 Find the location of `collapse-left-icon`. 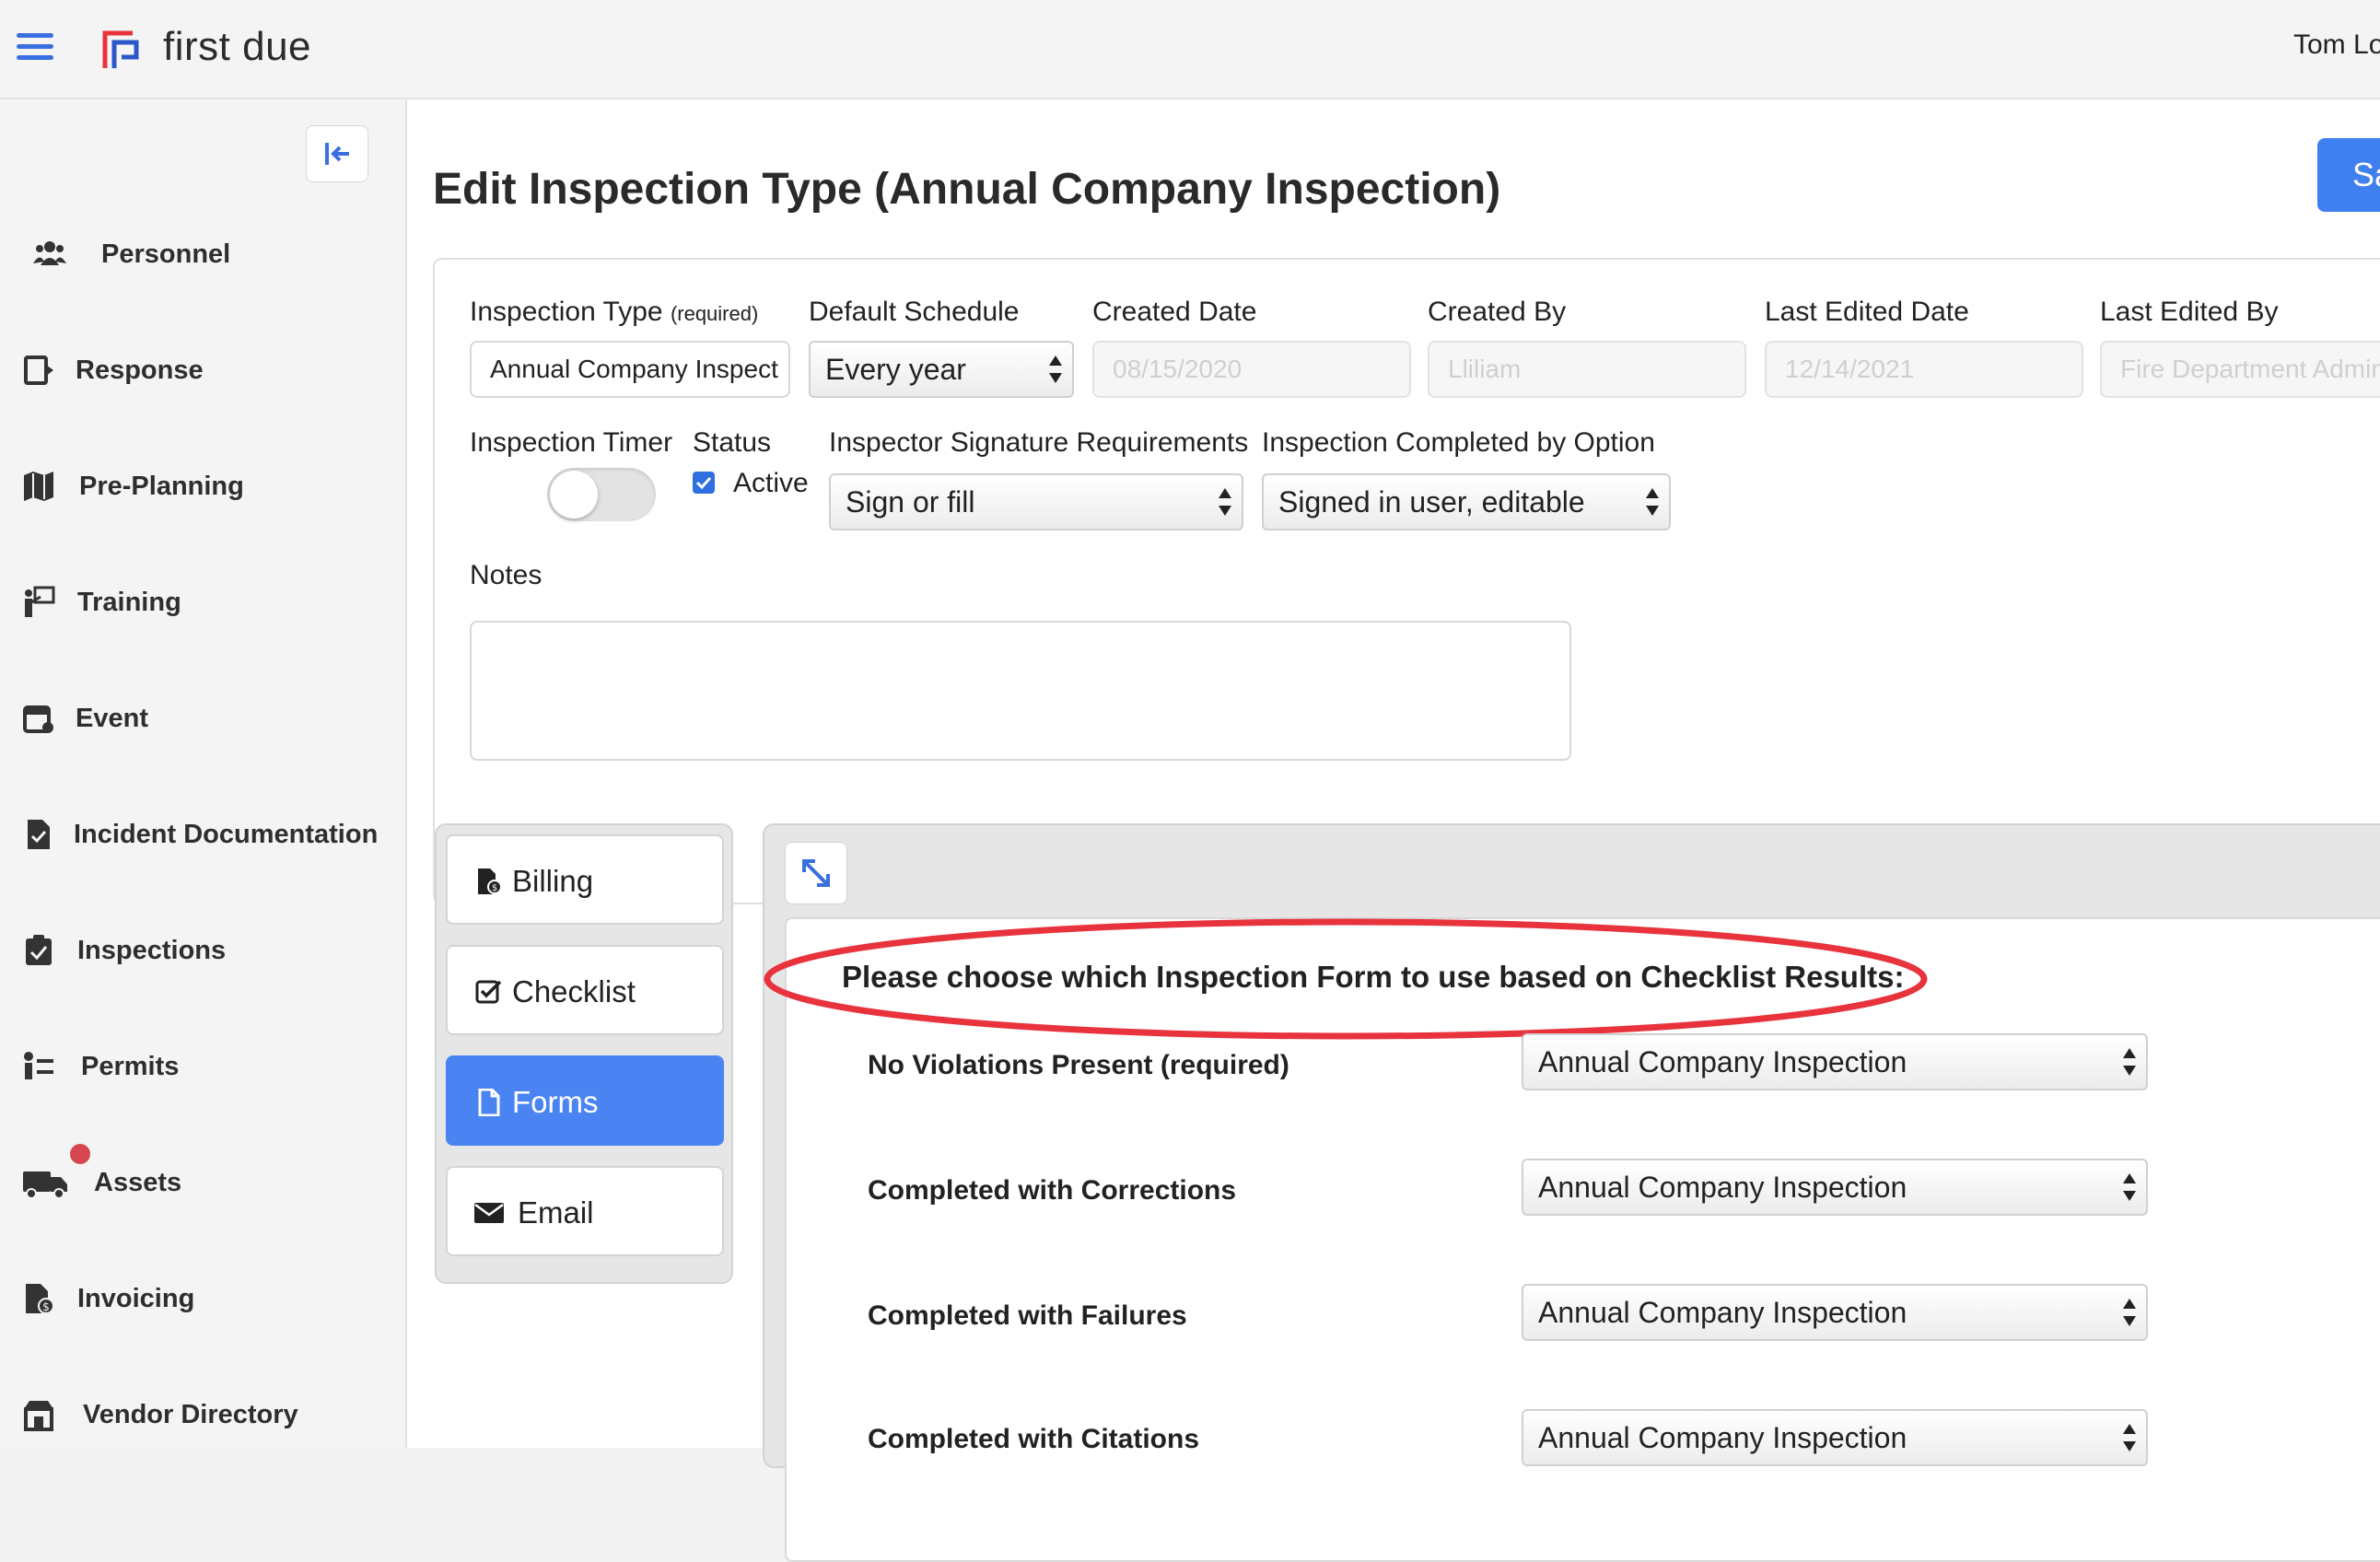

collapse-left-icon is located at coordinates (337, 154).